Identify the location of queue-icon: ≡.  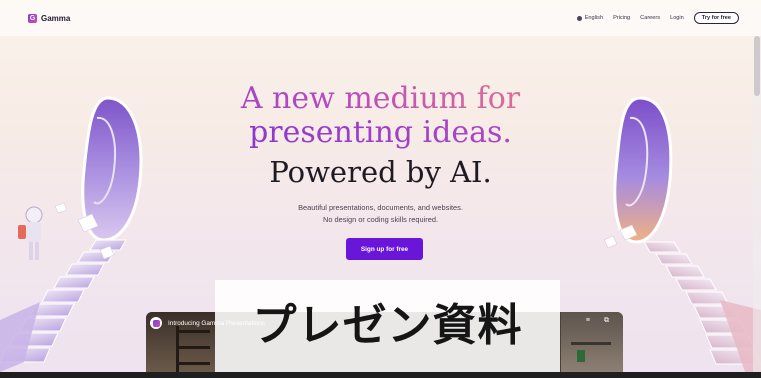
(588, 321).